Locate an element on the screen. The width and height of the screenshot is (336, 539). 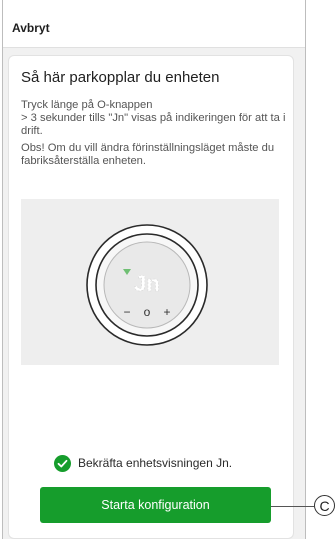
check-circle-icon is located at coordinates (62, 463).